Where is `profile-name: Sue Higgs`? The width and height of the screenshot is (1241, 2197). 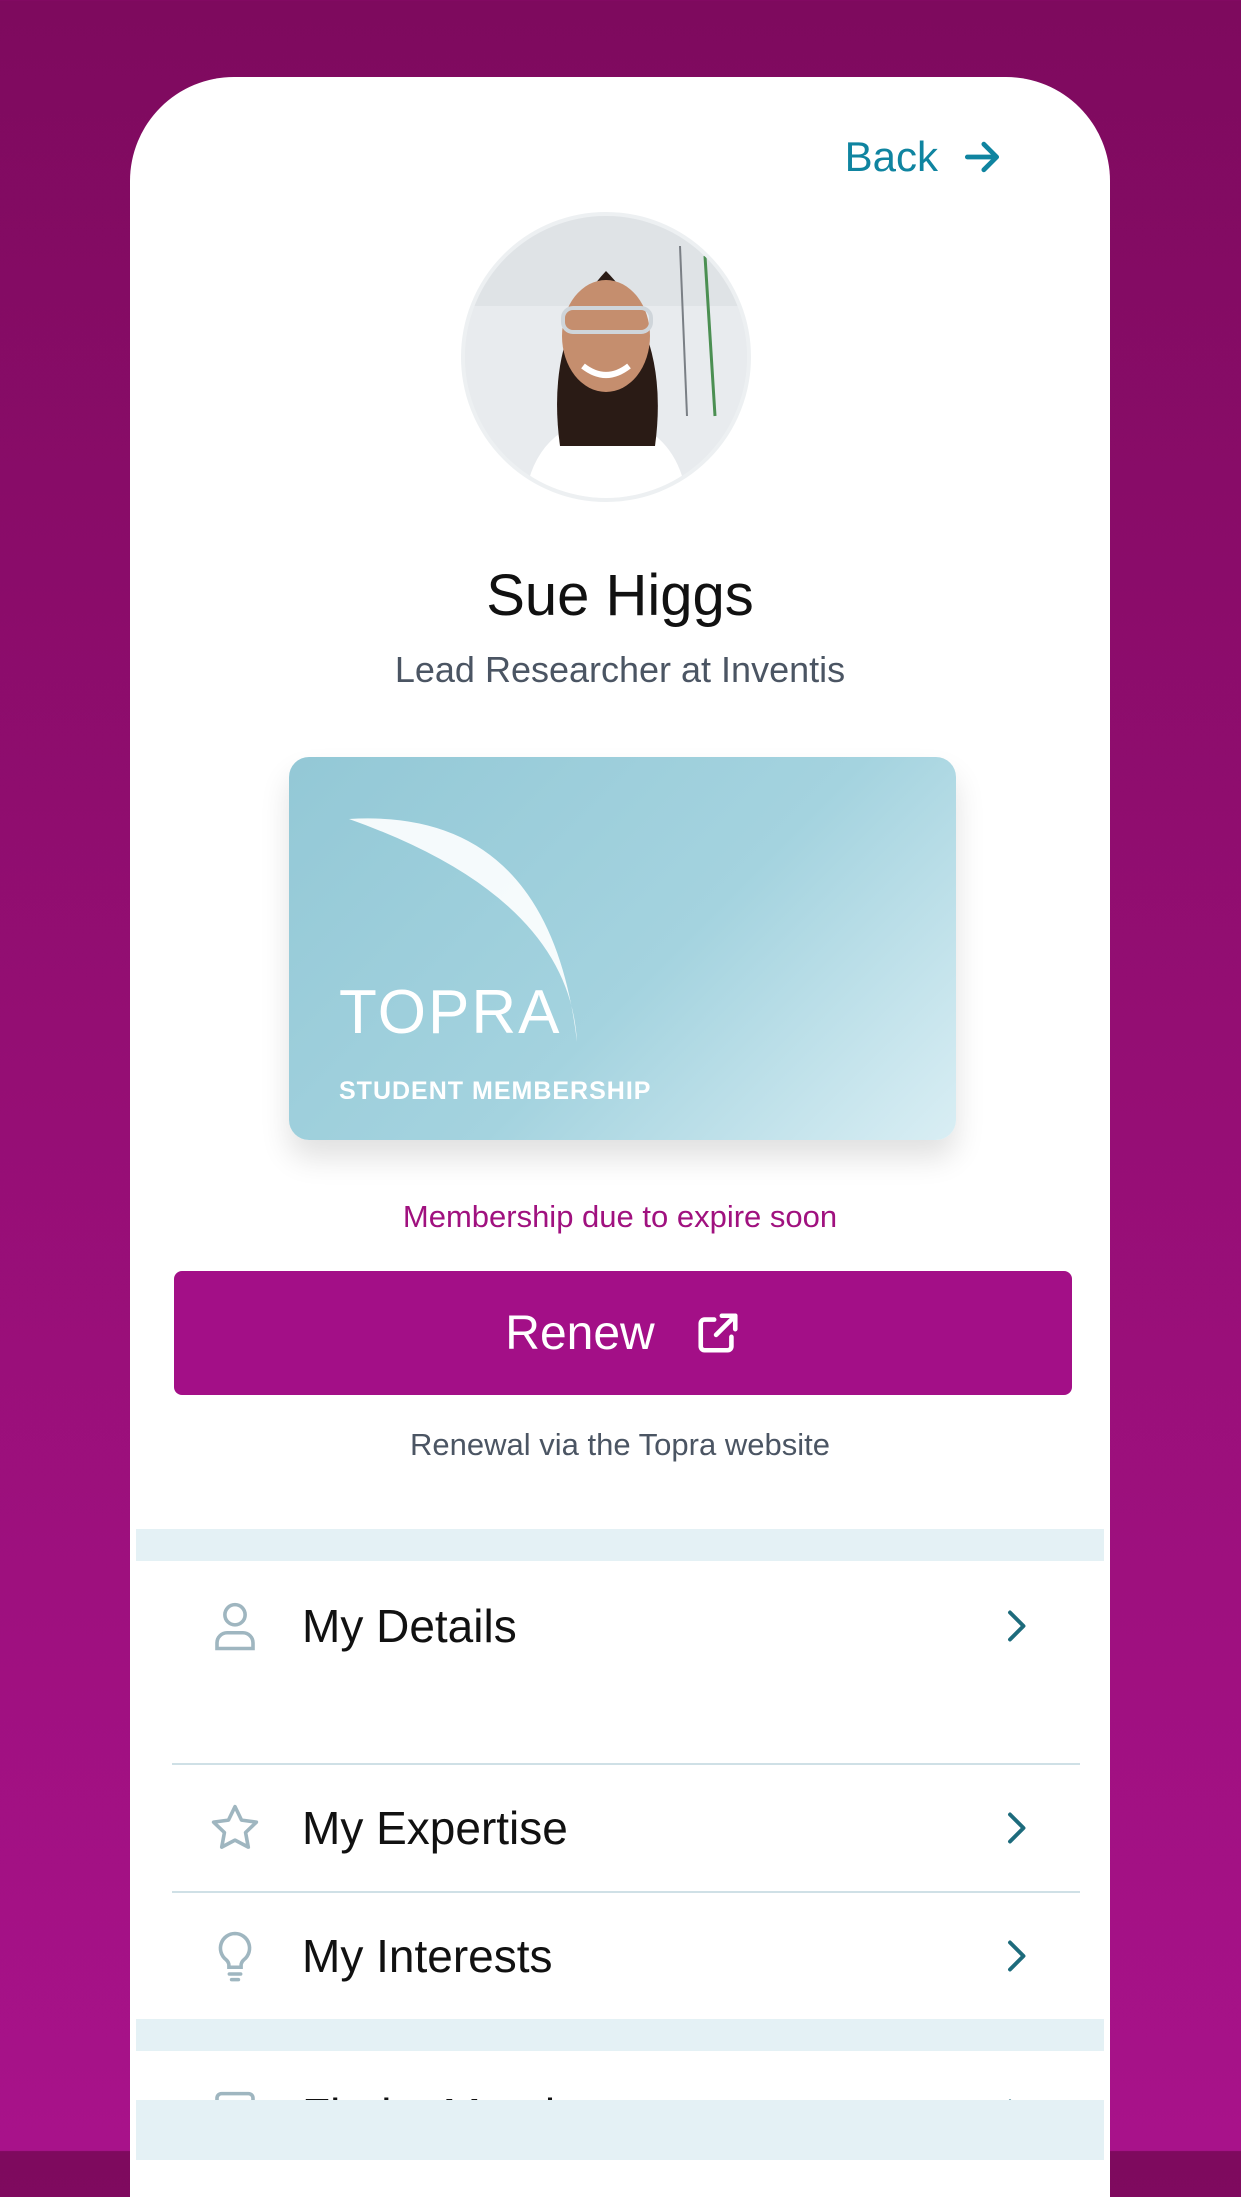
profile-name: Sue Higgs is located at coordinates (620, 595).